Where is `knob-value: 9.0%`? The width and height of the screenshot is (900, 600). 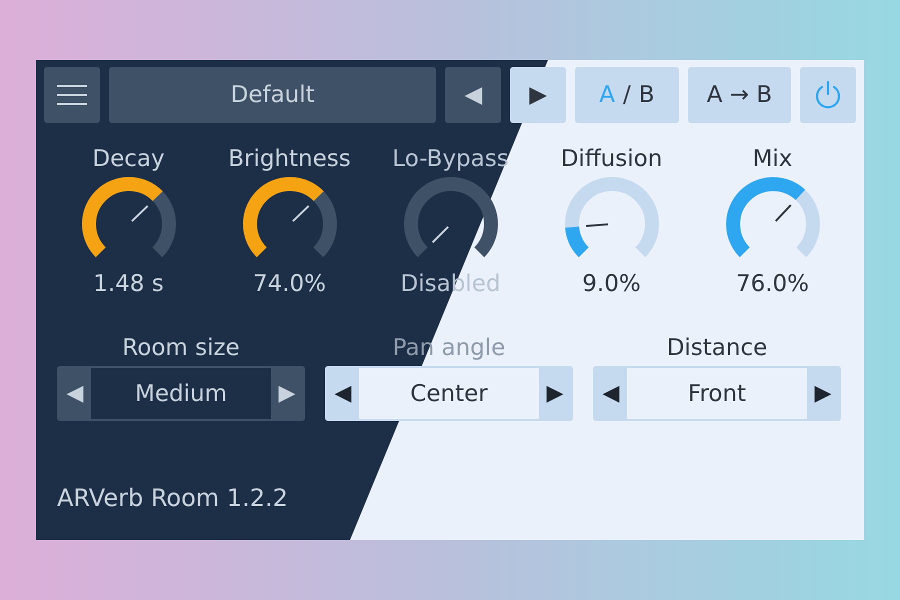 knob-value: 9.0% is located at coordinates (611, 284).